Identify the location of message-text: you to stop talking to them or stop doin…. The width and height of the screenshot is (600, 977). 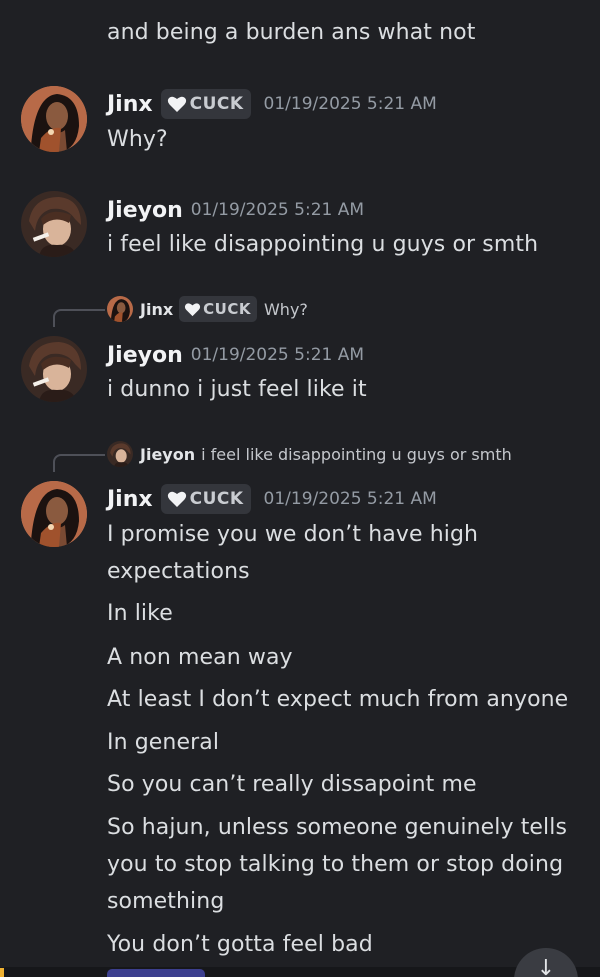
(335, 864).